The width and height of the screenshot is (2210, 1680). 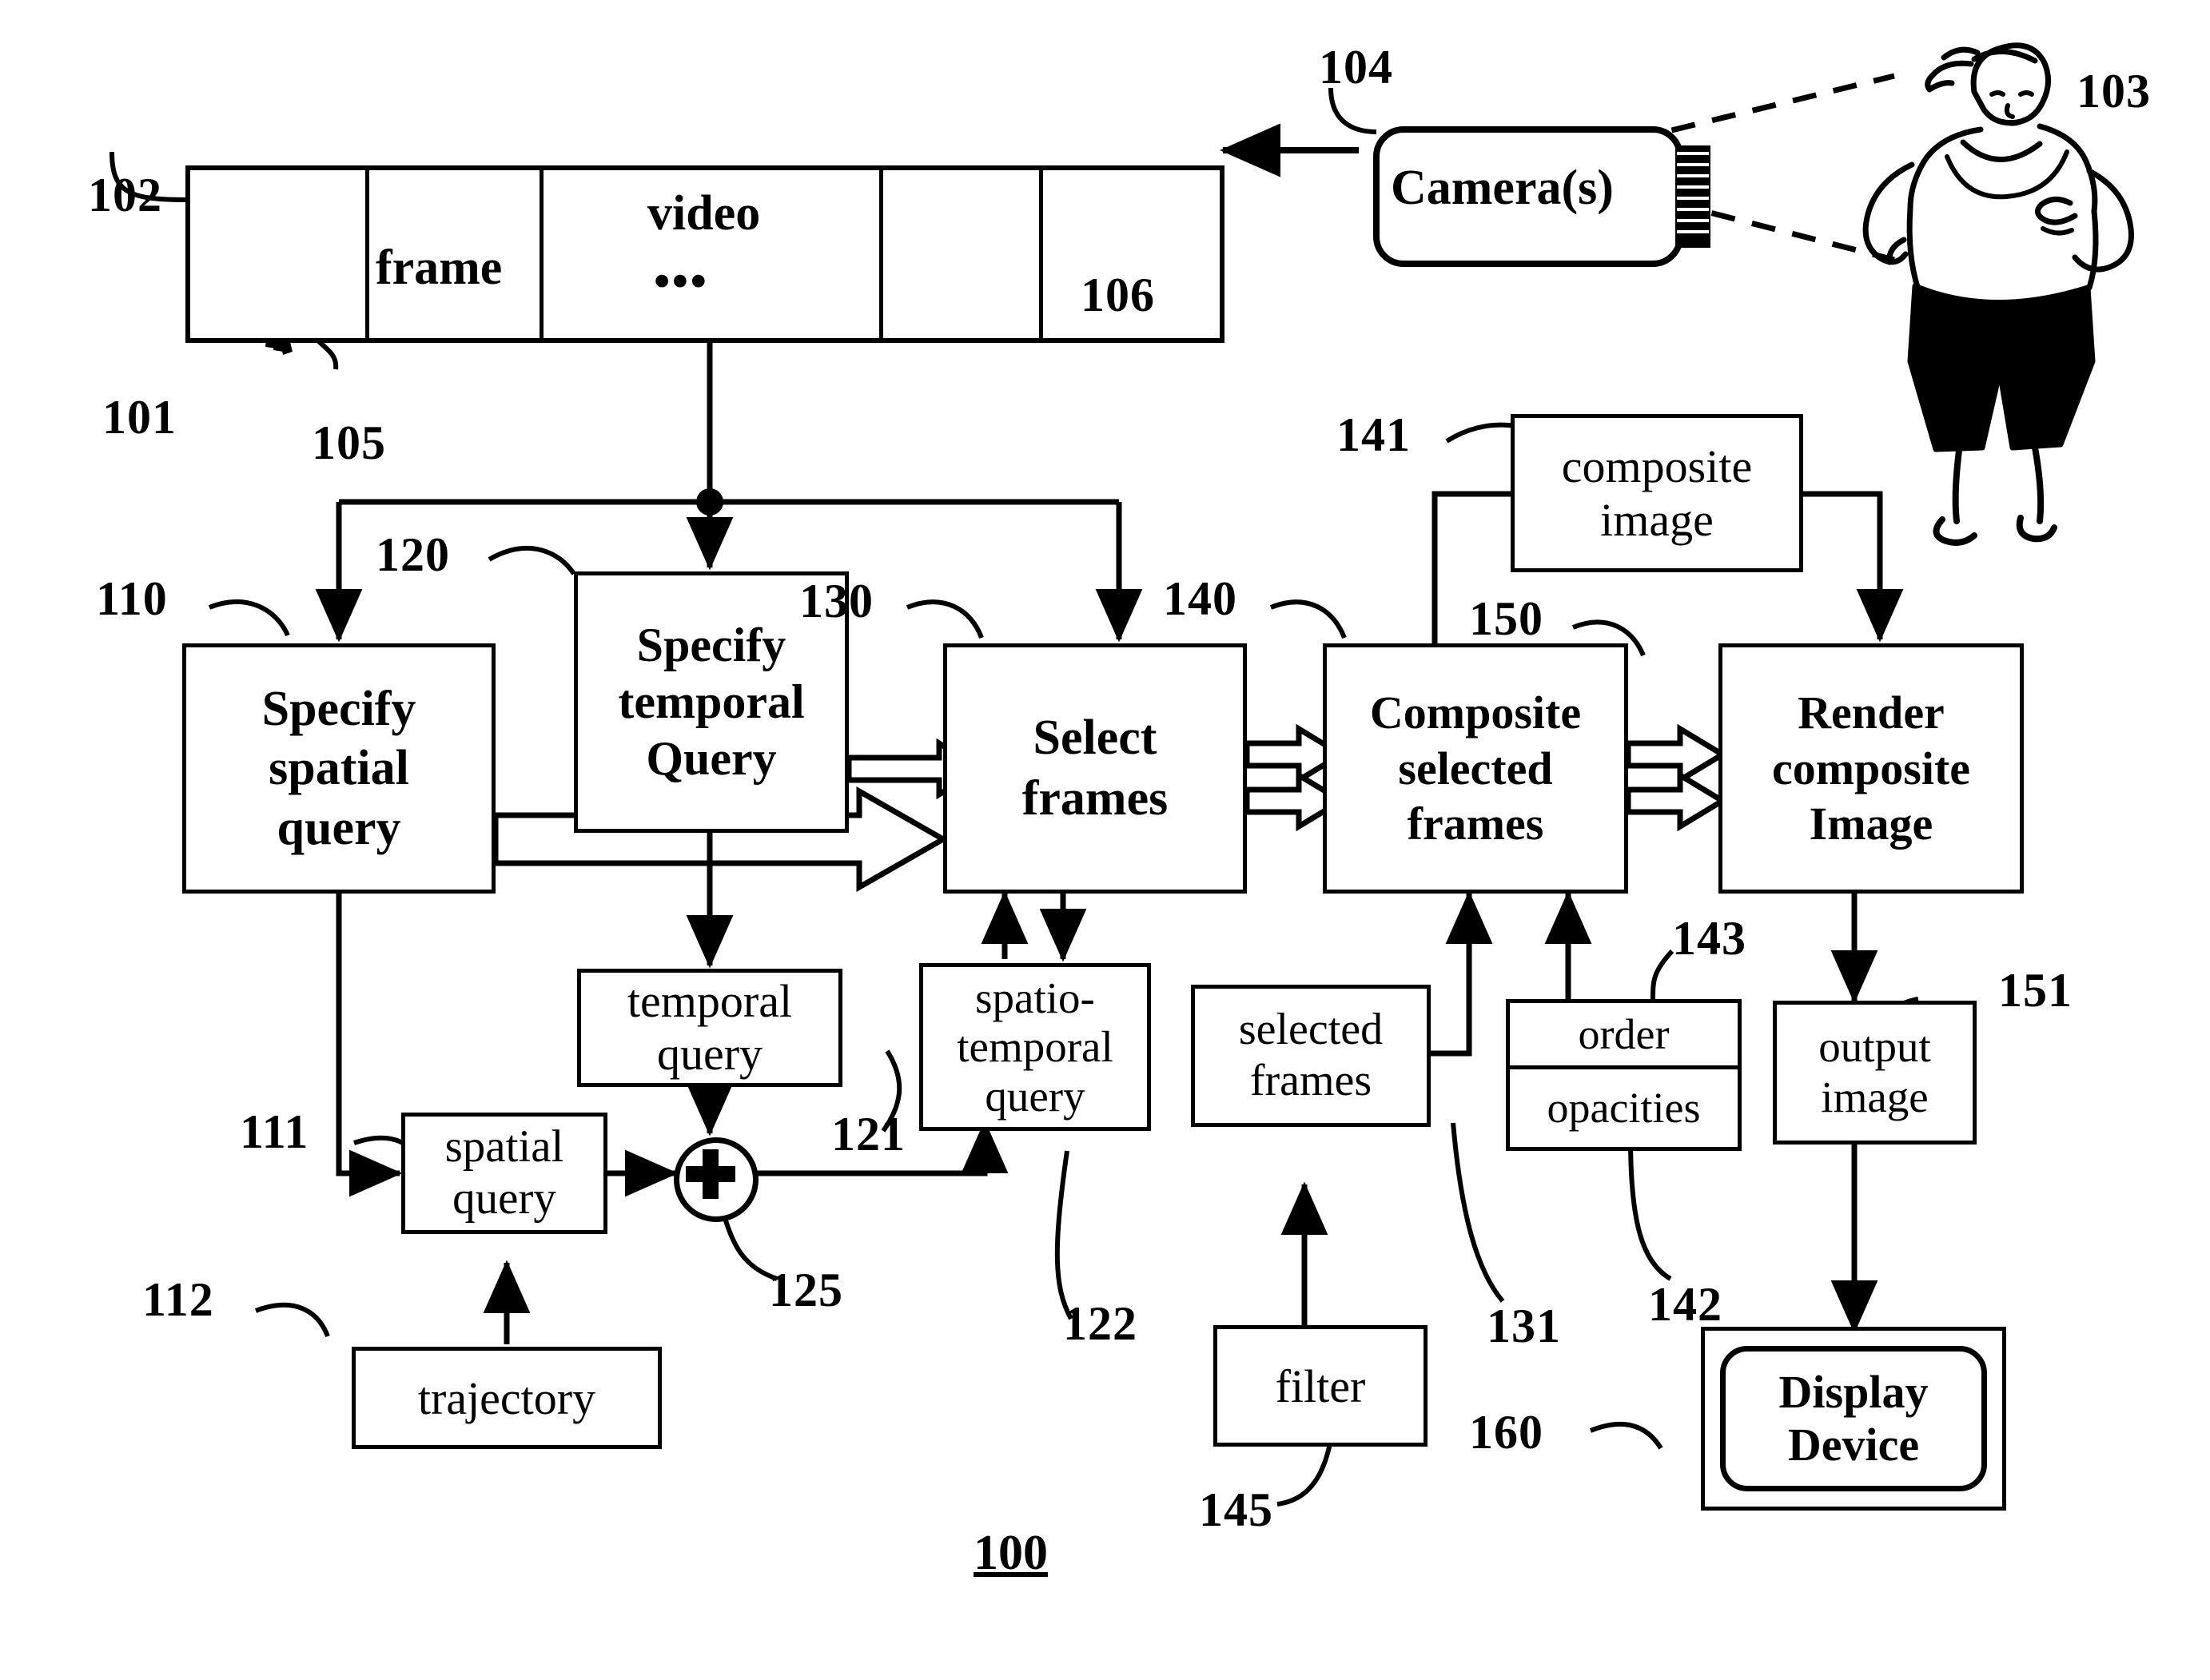 I want to click on specify-temporal-query-line-3: Query, so click(x=711, y=758).